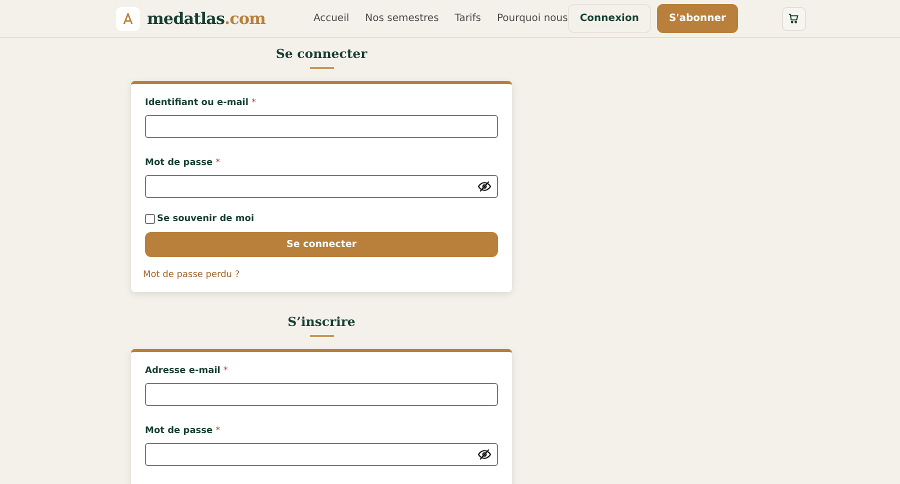  What do you see at coordinates (321, 321) in the screenshot?
I see `section-title: S’inscrire` at bounding box center [321, 321].